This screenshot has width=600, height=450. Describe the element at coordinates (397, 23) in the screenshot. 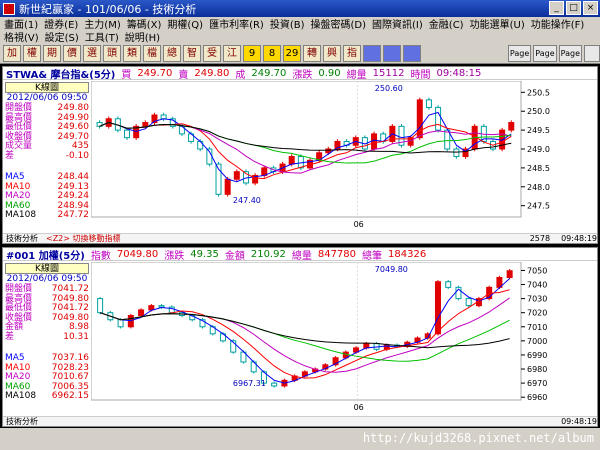

I see `menu-item-row1-8: 國際資訊(I)` at that location.